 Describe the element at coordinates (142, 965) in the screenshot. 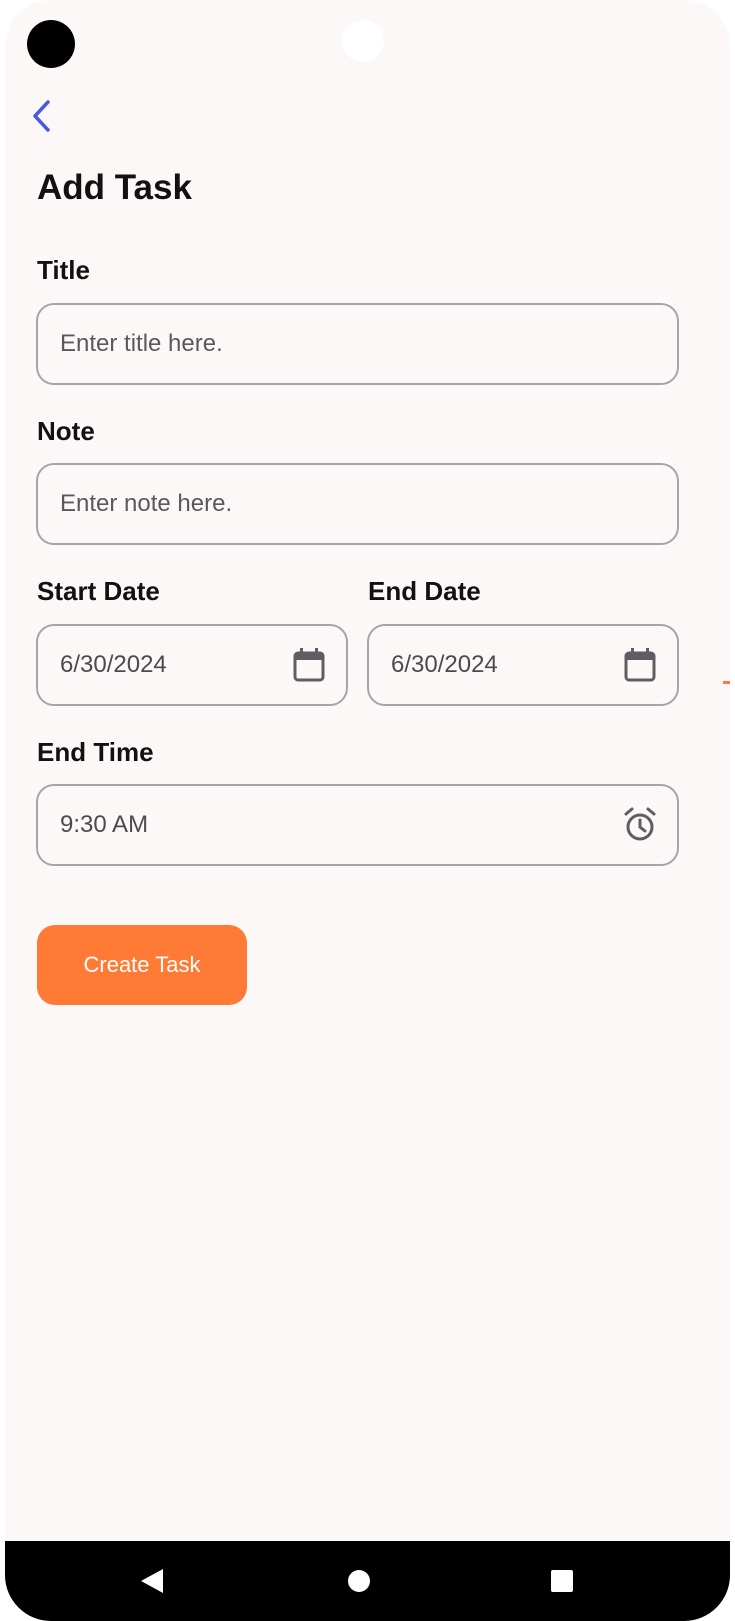

I see `create-task-button: Create Task` at that location.